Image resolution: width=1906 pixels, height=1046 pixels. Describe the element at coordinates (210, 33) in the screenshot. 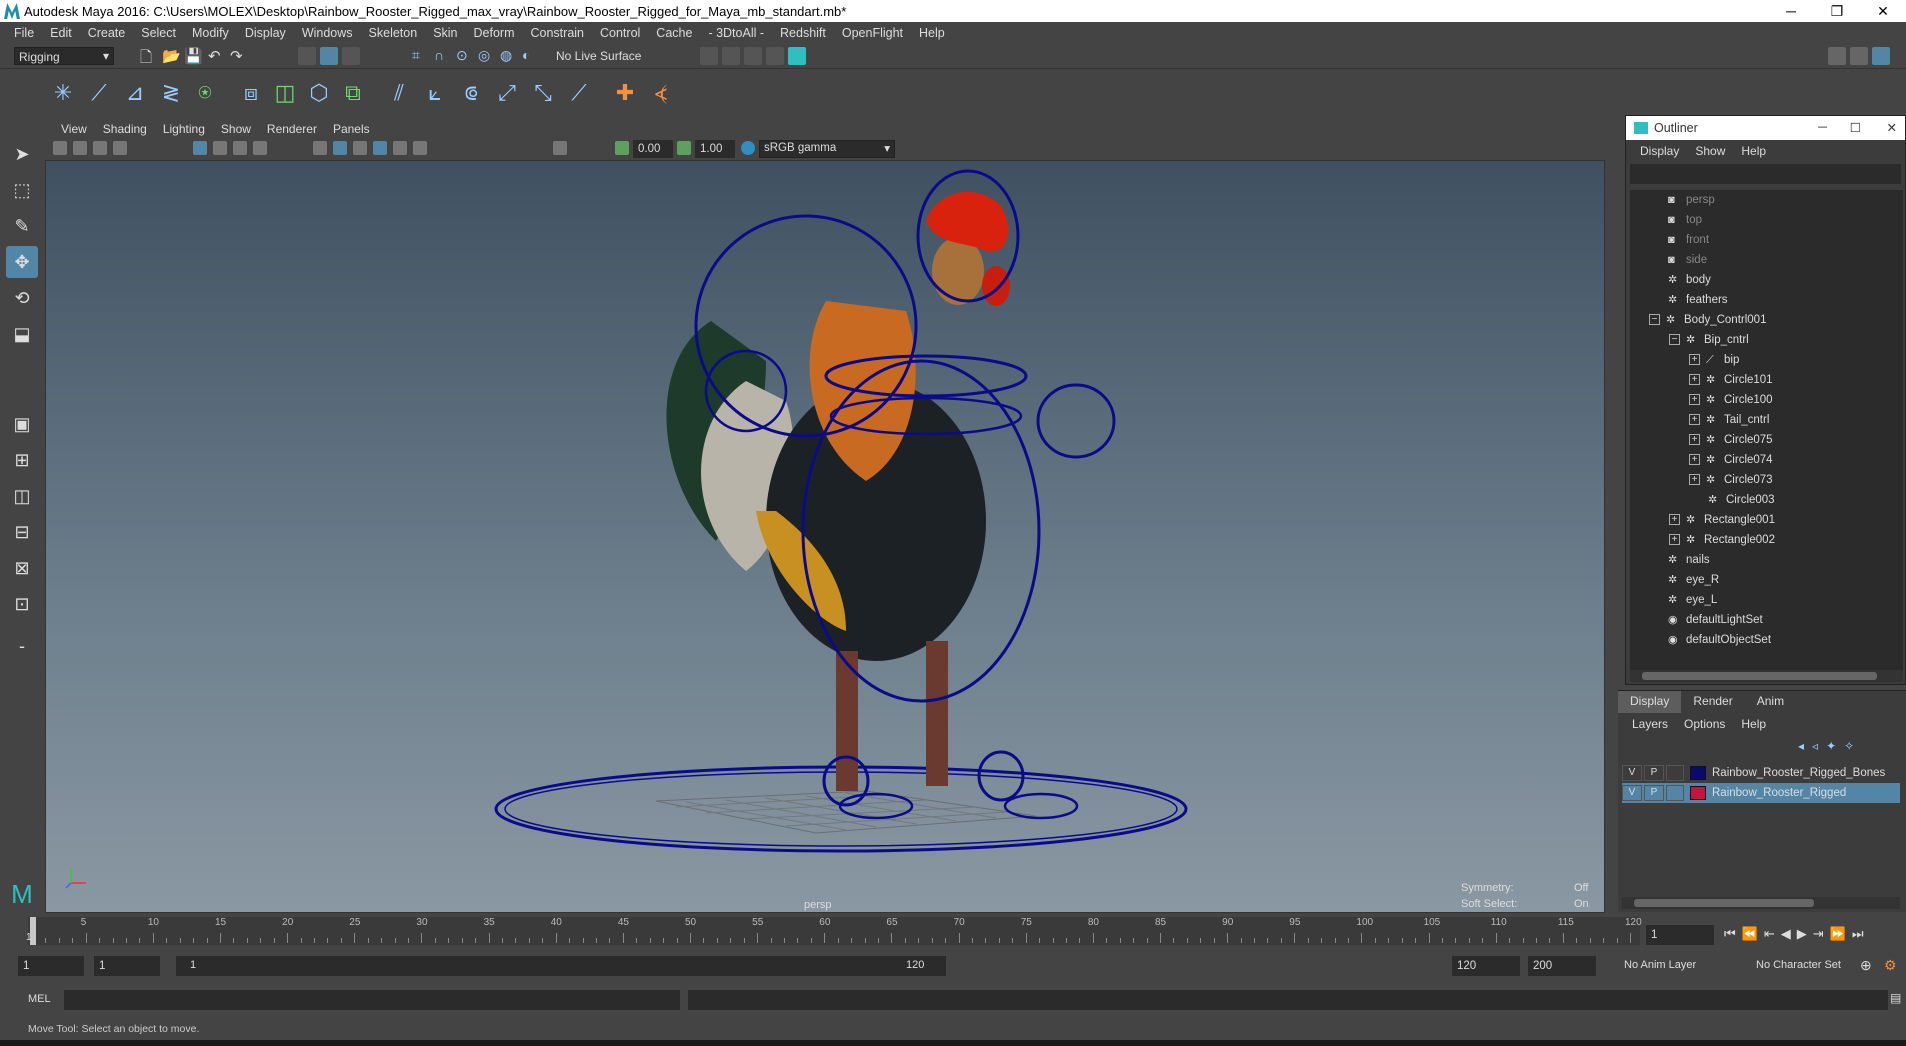

I see `menu-modify: Modify` at that location.